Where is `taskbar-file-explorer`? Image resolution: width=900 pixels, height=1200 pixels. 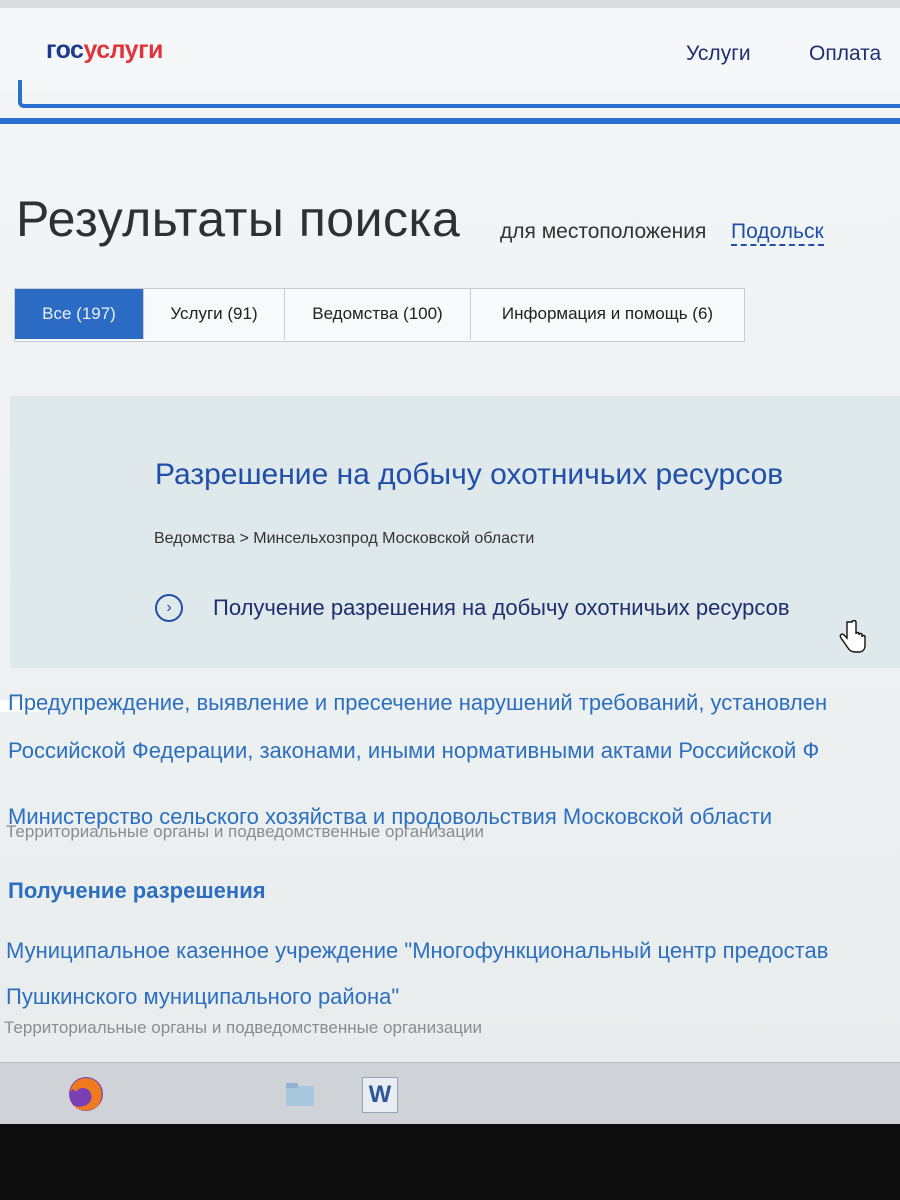
taskbar-file-explorer is located at coordinates (300, 1094).